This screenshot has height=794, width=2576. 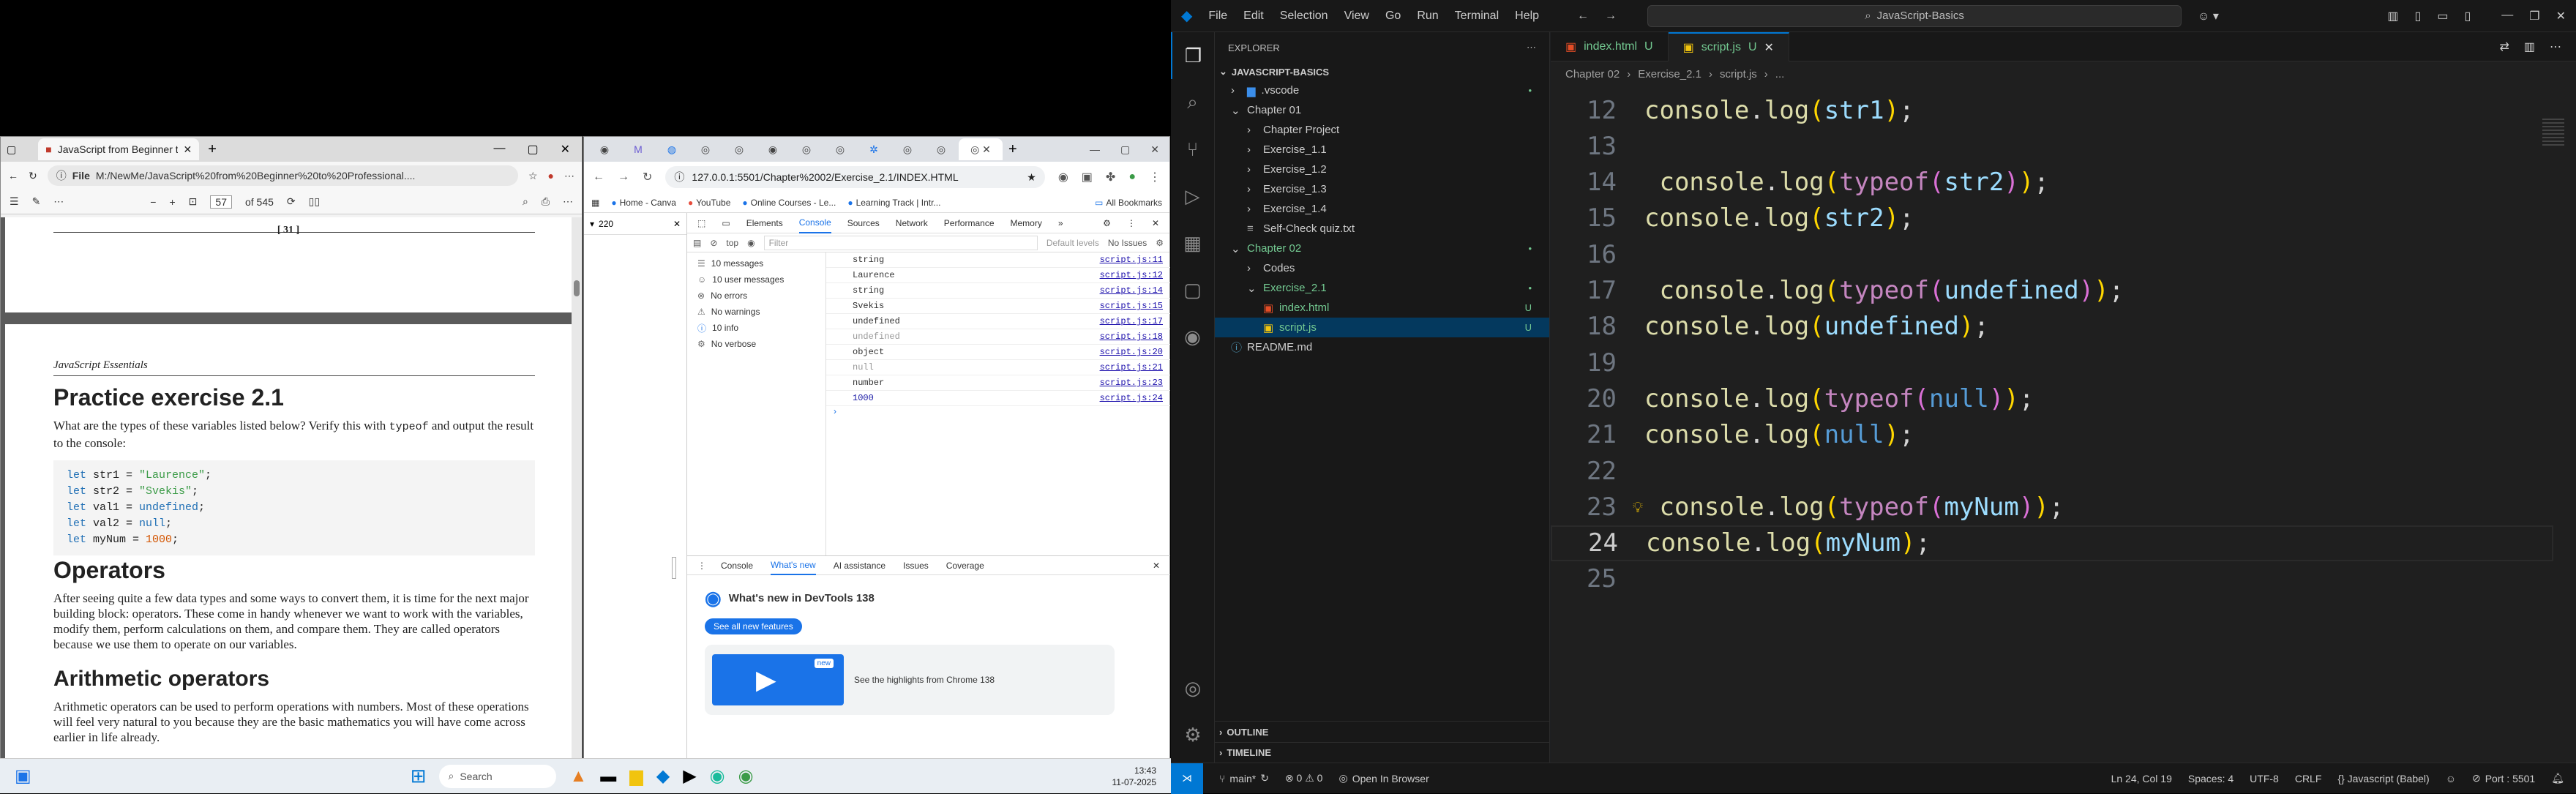 What do you see at coordinates (1531, 48) in the screenshot?
I see `explorer-more-icon: ⋯` at bounding box center [1531, 48].